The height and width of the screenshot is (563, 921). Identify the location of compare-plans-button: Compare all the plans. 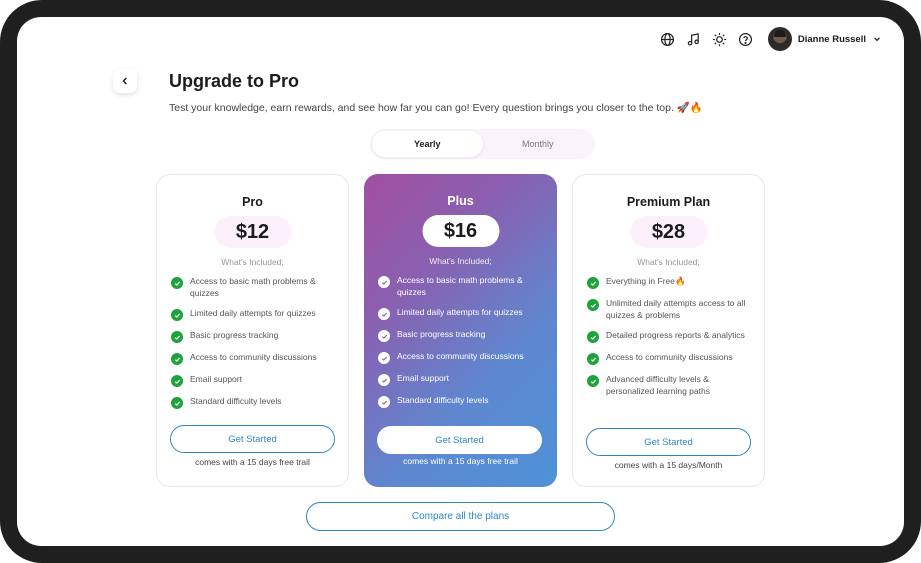
(460, 516).